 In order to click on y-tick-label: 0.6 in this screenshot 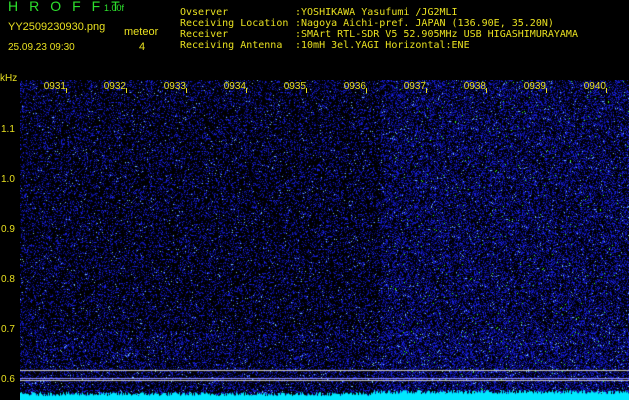, I will do `click(8, 379)`.